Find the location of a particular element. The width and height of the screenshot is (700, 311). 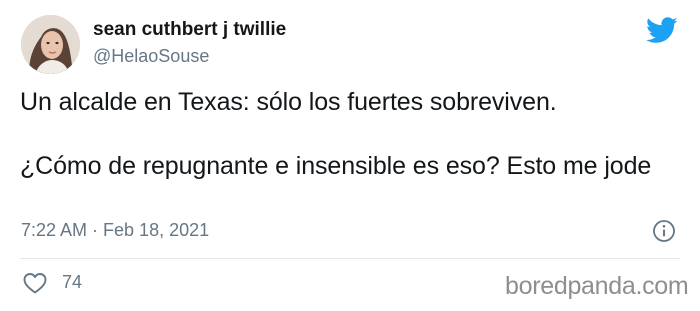

heart-icon is located at coordinates (35, 283).